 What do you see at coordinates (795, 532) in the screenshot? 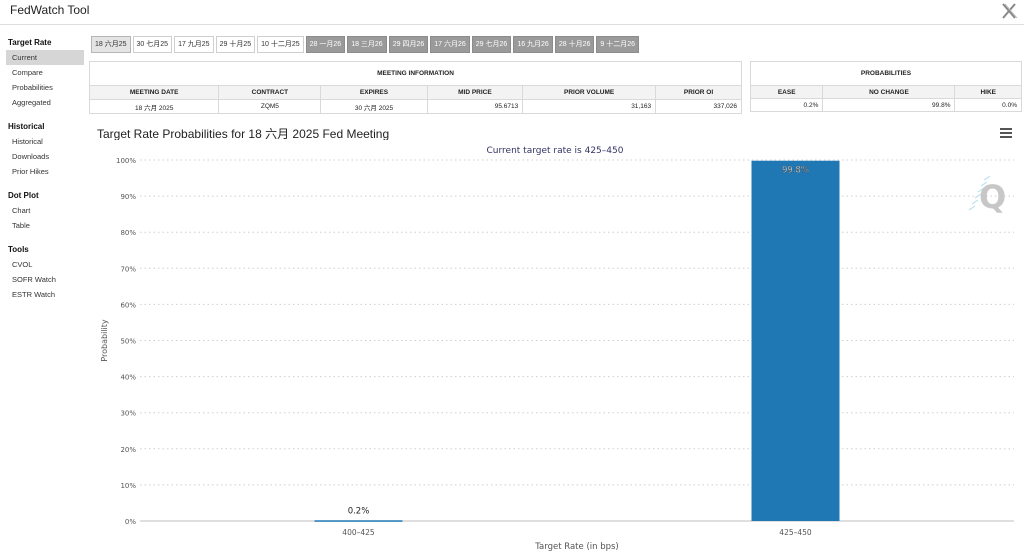
I see `x-tick-label: 425–450` at bounding box center [795, 532].